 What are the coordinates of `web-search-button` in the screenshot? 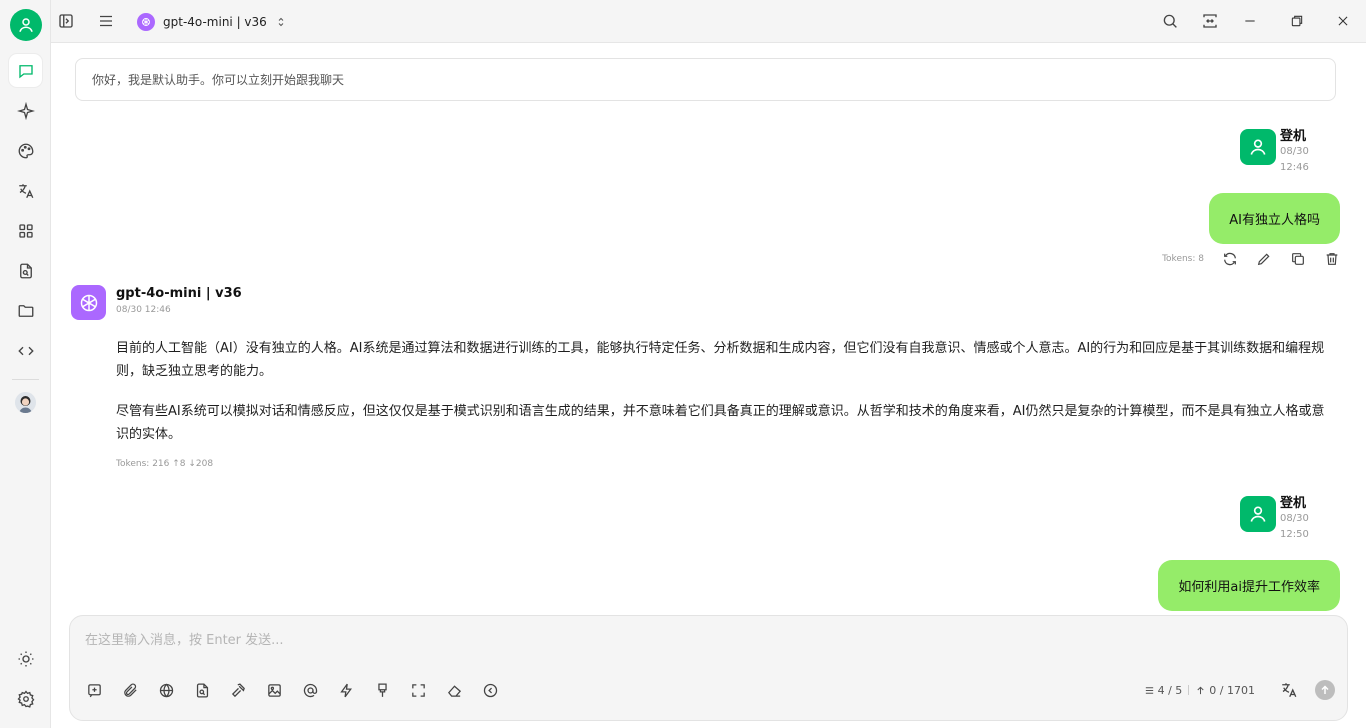 It's located at (166, 690).